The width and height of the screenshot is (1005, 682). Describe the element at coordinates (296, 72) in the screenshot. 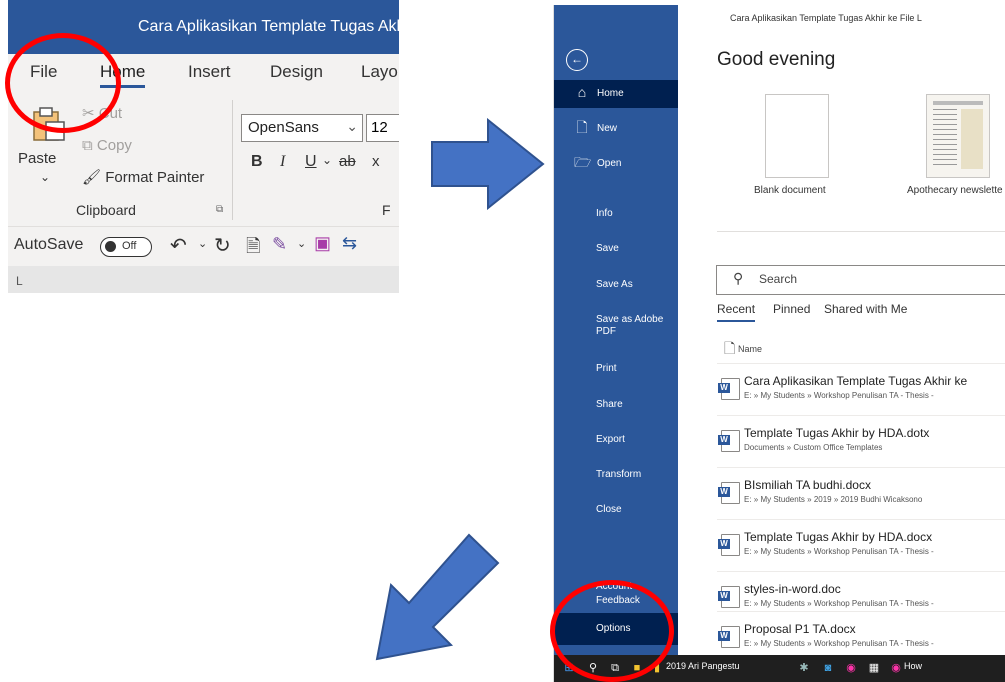

I see `tab-design: Design` at that location.